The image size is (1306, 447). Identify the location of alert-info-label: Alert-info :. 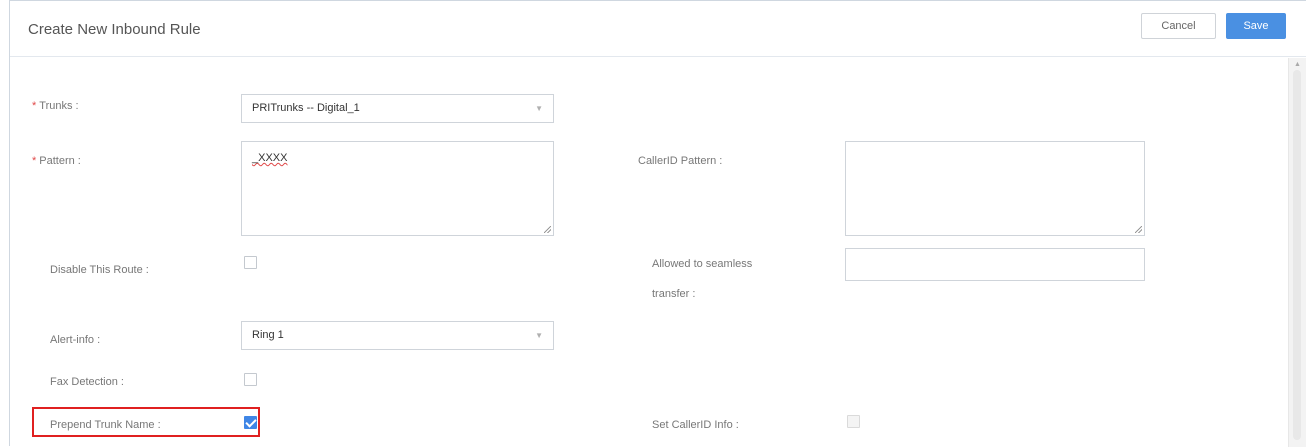
(75, 340).